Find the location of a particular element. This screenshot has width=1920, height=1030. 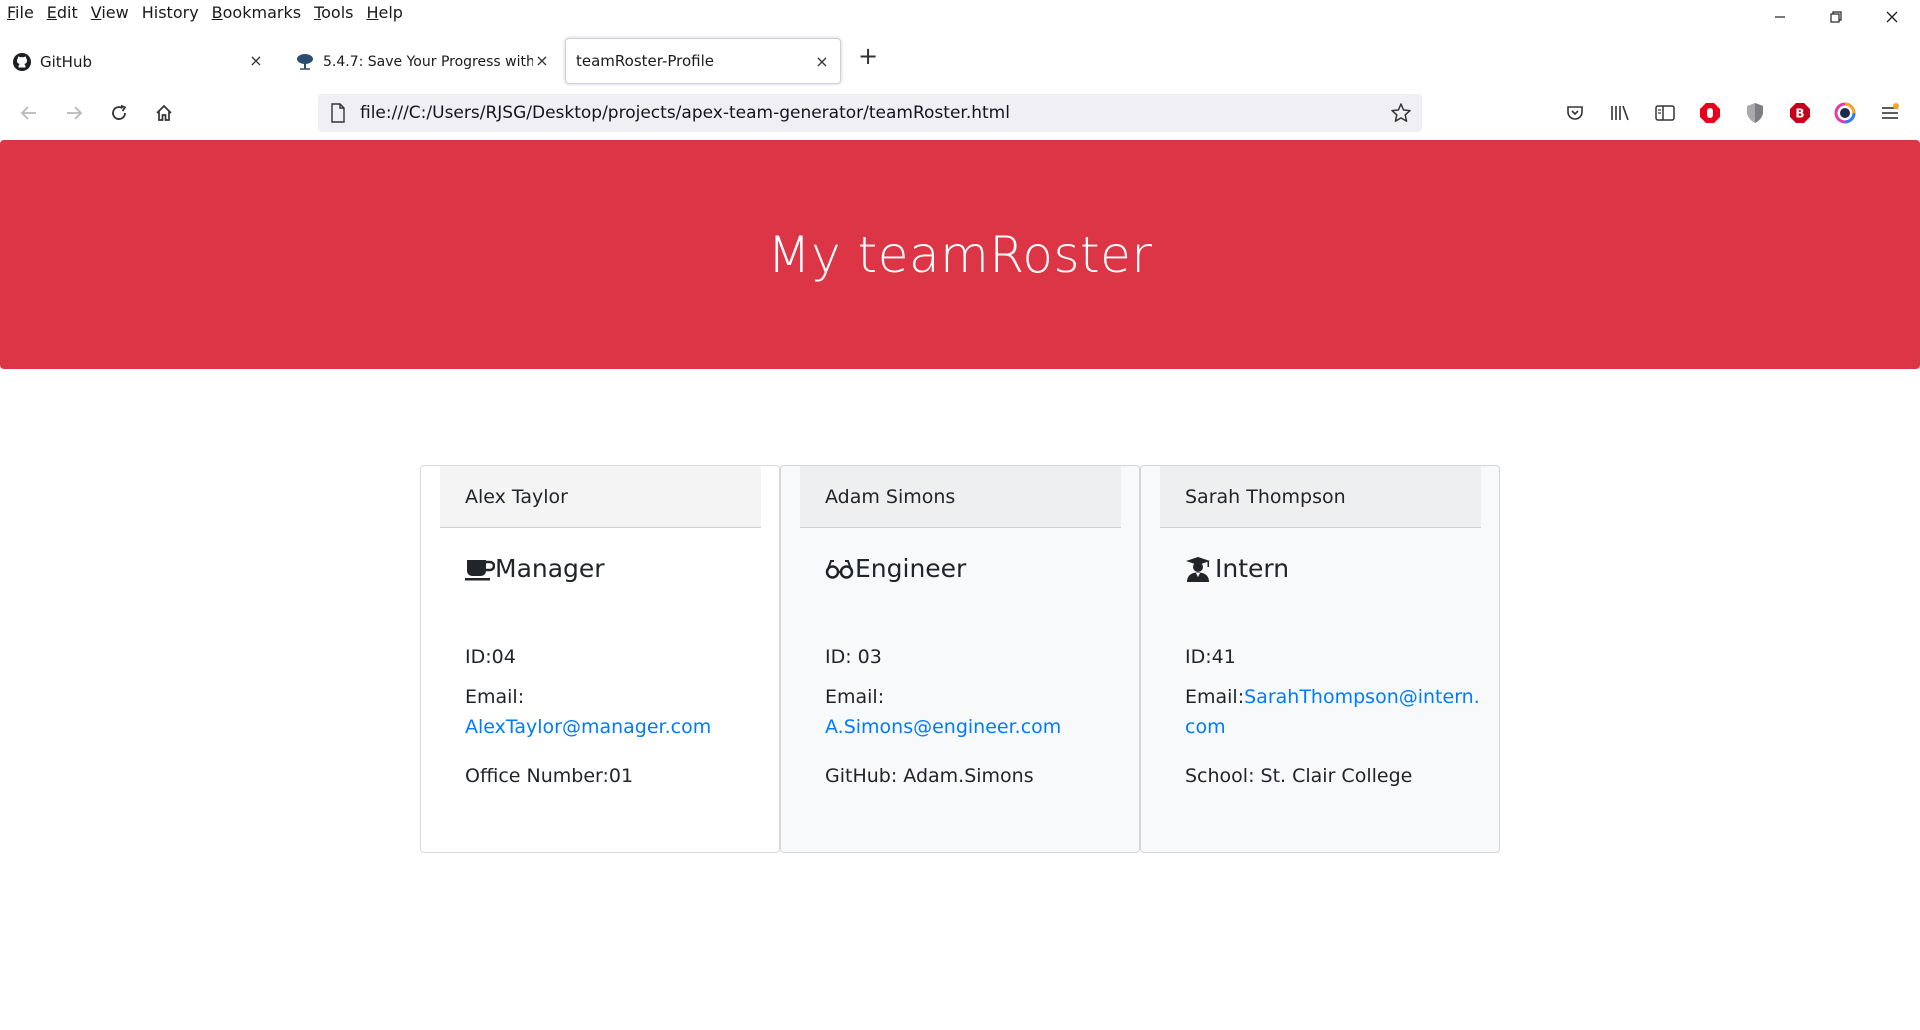

menu-file-accel: F is located at coordinates (11, 12).